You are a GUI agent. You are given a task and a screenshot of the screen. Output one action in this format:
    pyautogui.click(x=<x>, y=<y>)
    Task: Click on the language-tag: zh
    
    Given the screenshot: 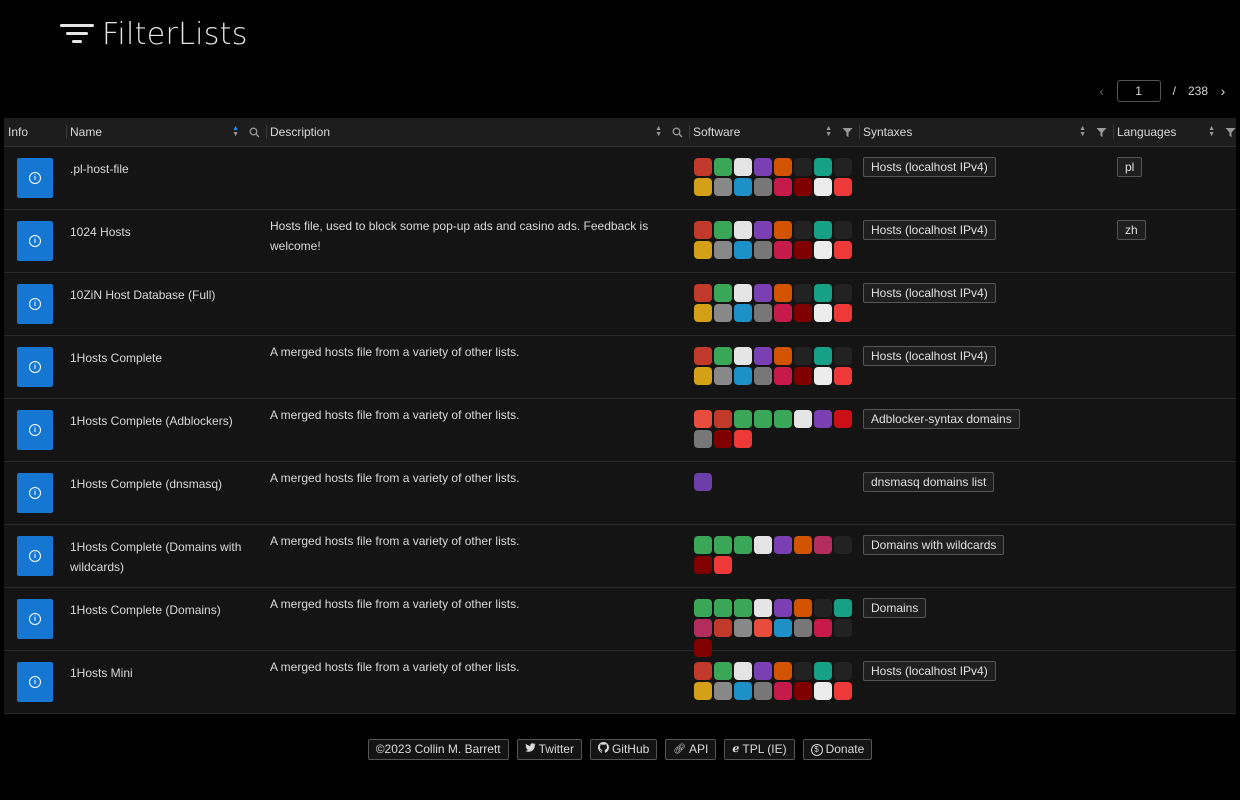 What is the action you would take?
    pyautogui.click(x=1131, y=230)
    